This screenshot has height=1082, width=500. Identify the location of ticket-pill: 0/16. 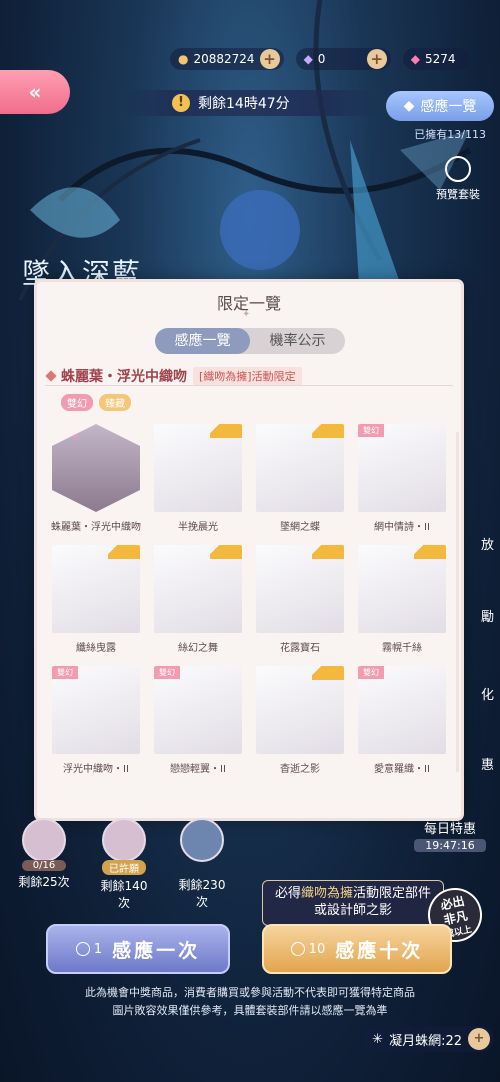
(44, 865).